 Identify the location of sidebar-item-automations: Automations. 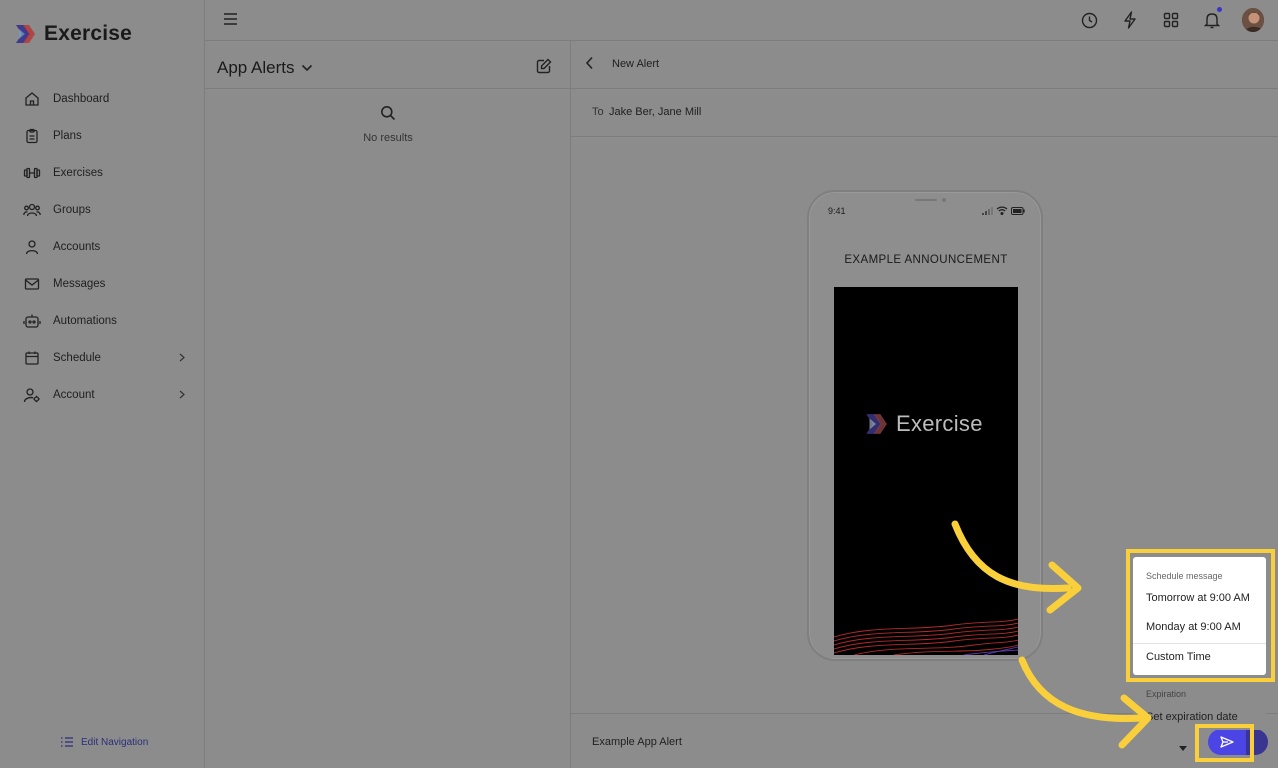
(104, 320).